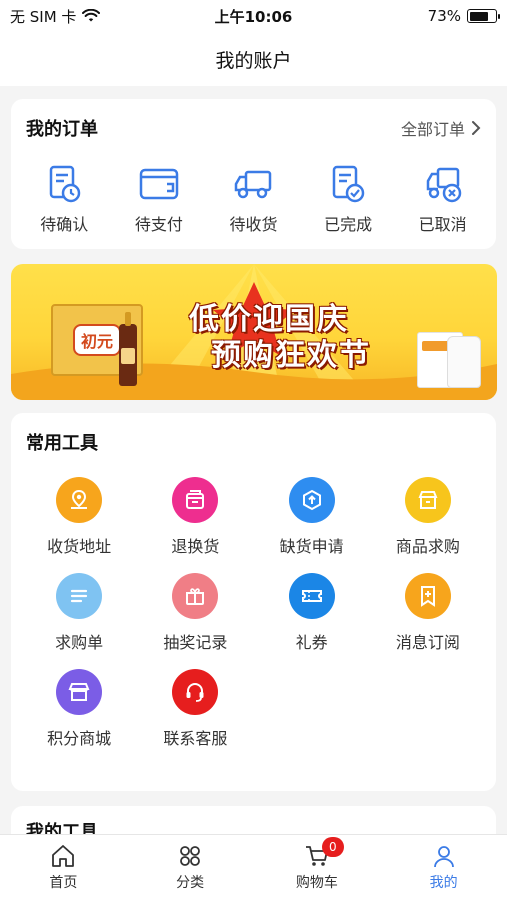 The height and width of the screenshot is (900, 507). I want to click on tab-category: 分类, so click(190, 867).